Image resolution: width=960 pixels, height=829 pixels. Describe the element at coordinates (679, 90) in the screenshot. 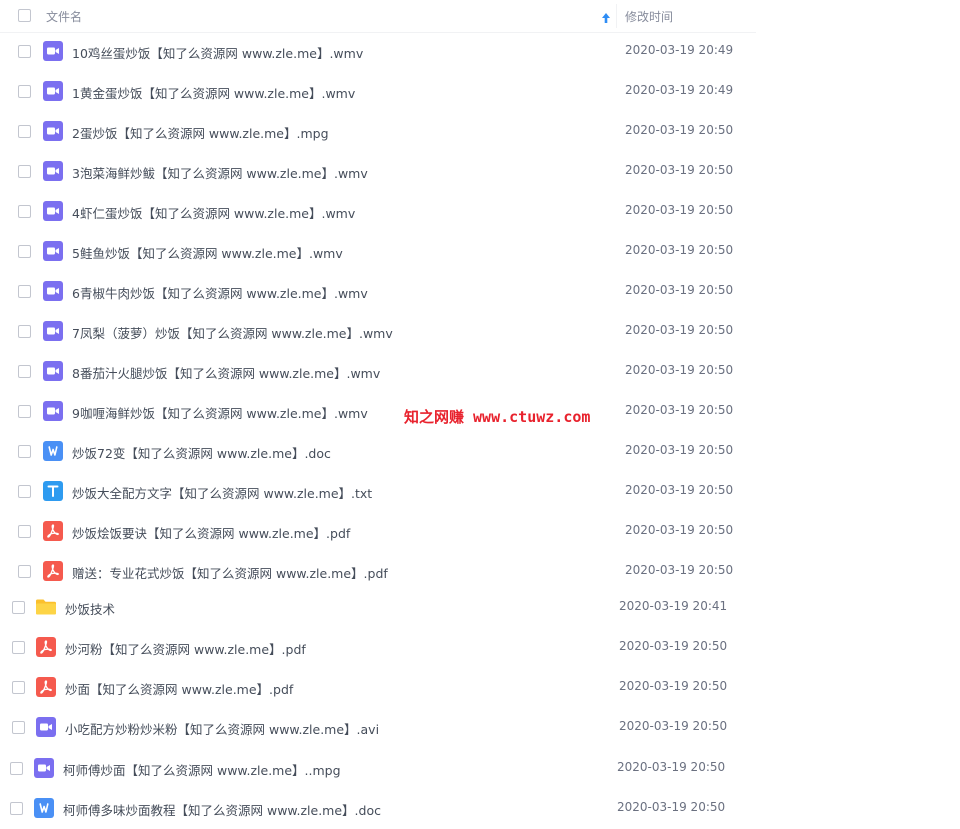

I see `file-modified-time: 2020-03-19 20:49` at that location.